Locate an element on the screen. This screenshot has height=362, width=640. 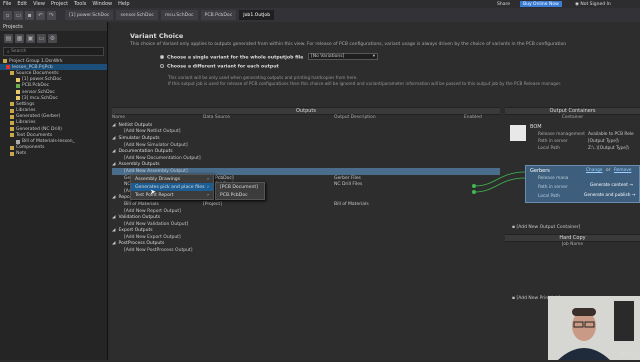
output-category-row: ◢ PostProcess Outputs is located at coordinates (306, 244).